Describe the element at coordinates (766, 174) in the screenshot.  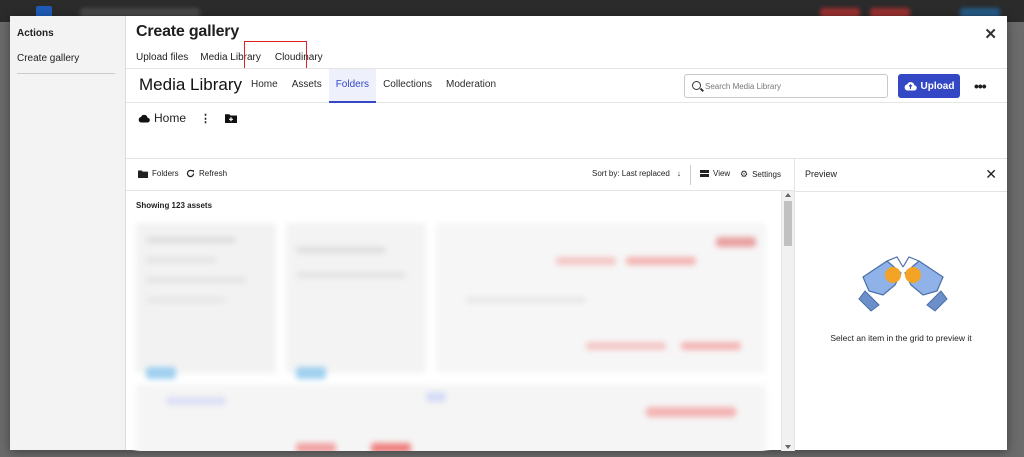
I see `settings-label: Settings` at that location.